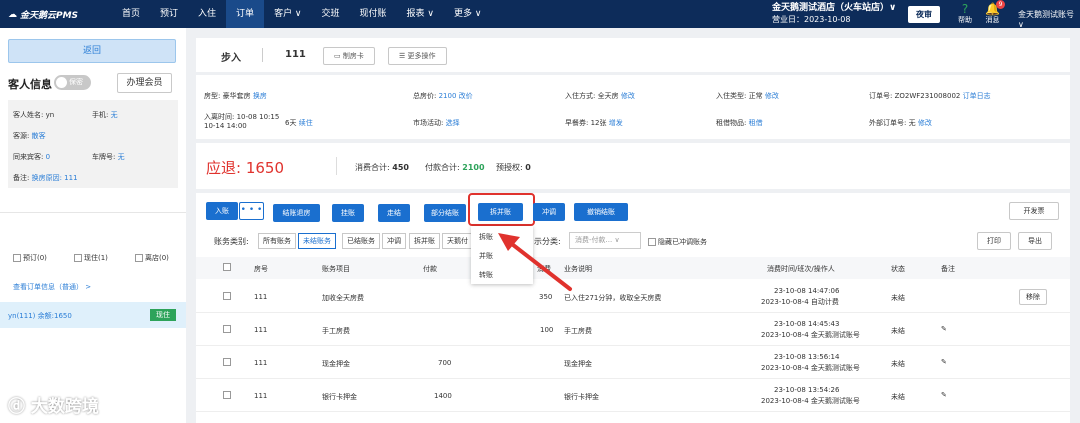 This screenshot has width=1080, height=423. What do you see at coordinates (417, 56) in the screenshot?
I see `more-actions-button: ☰ 更多操作` at bounding box center [417, 56].